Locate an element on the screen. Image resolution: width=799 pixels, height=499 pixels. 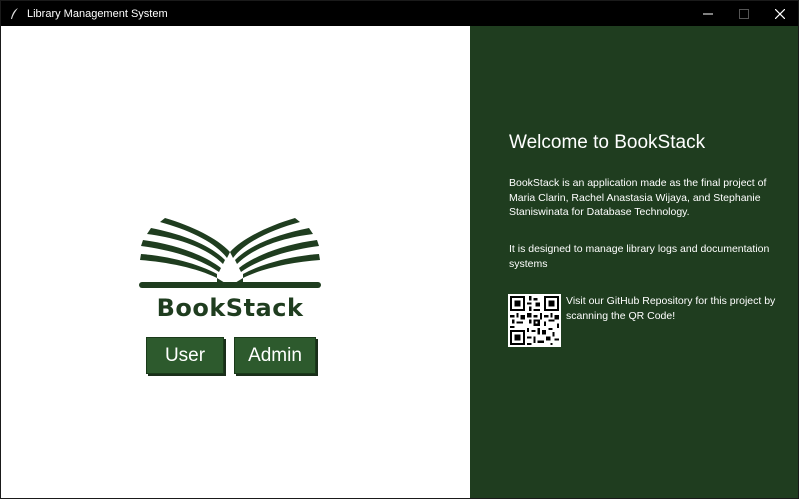
minimize-button is located at coordinates (708, 13).